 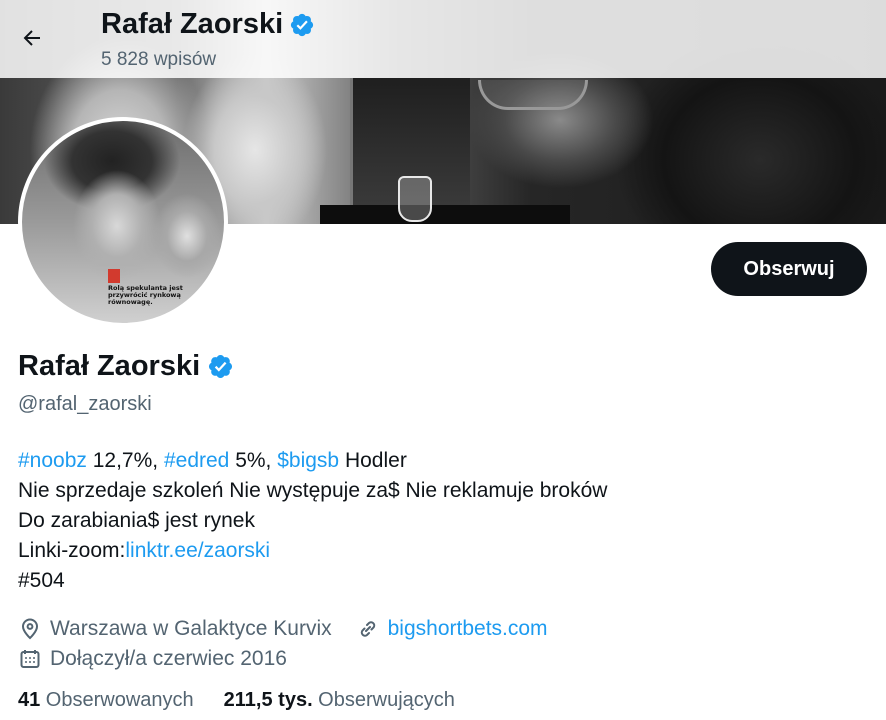 I want to click on hashtag-link: #edred, so click(x=196, y=460).